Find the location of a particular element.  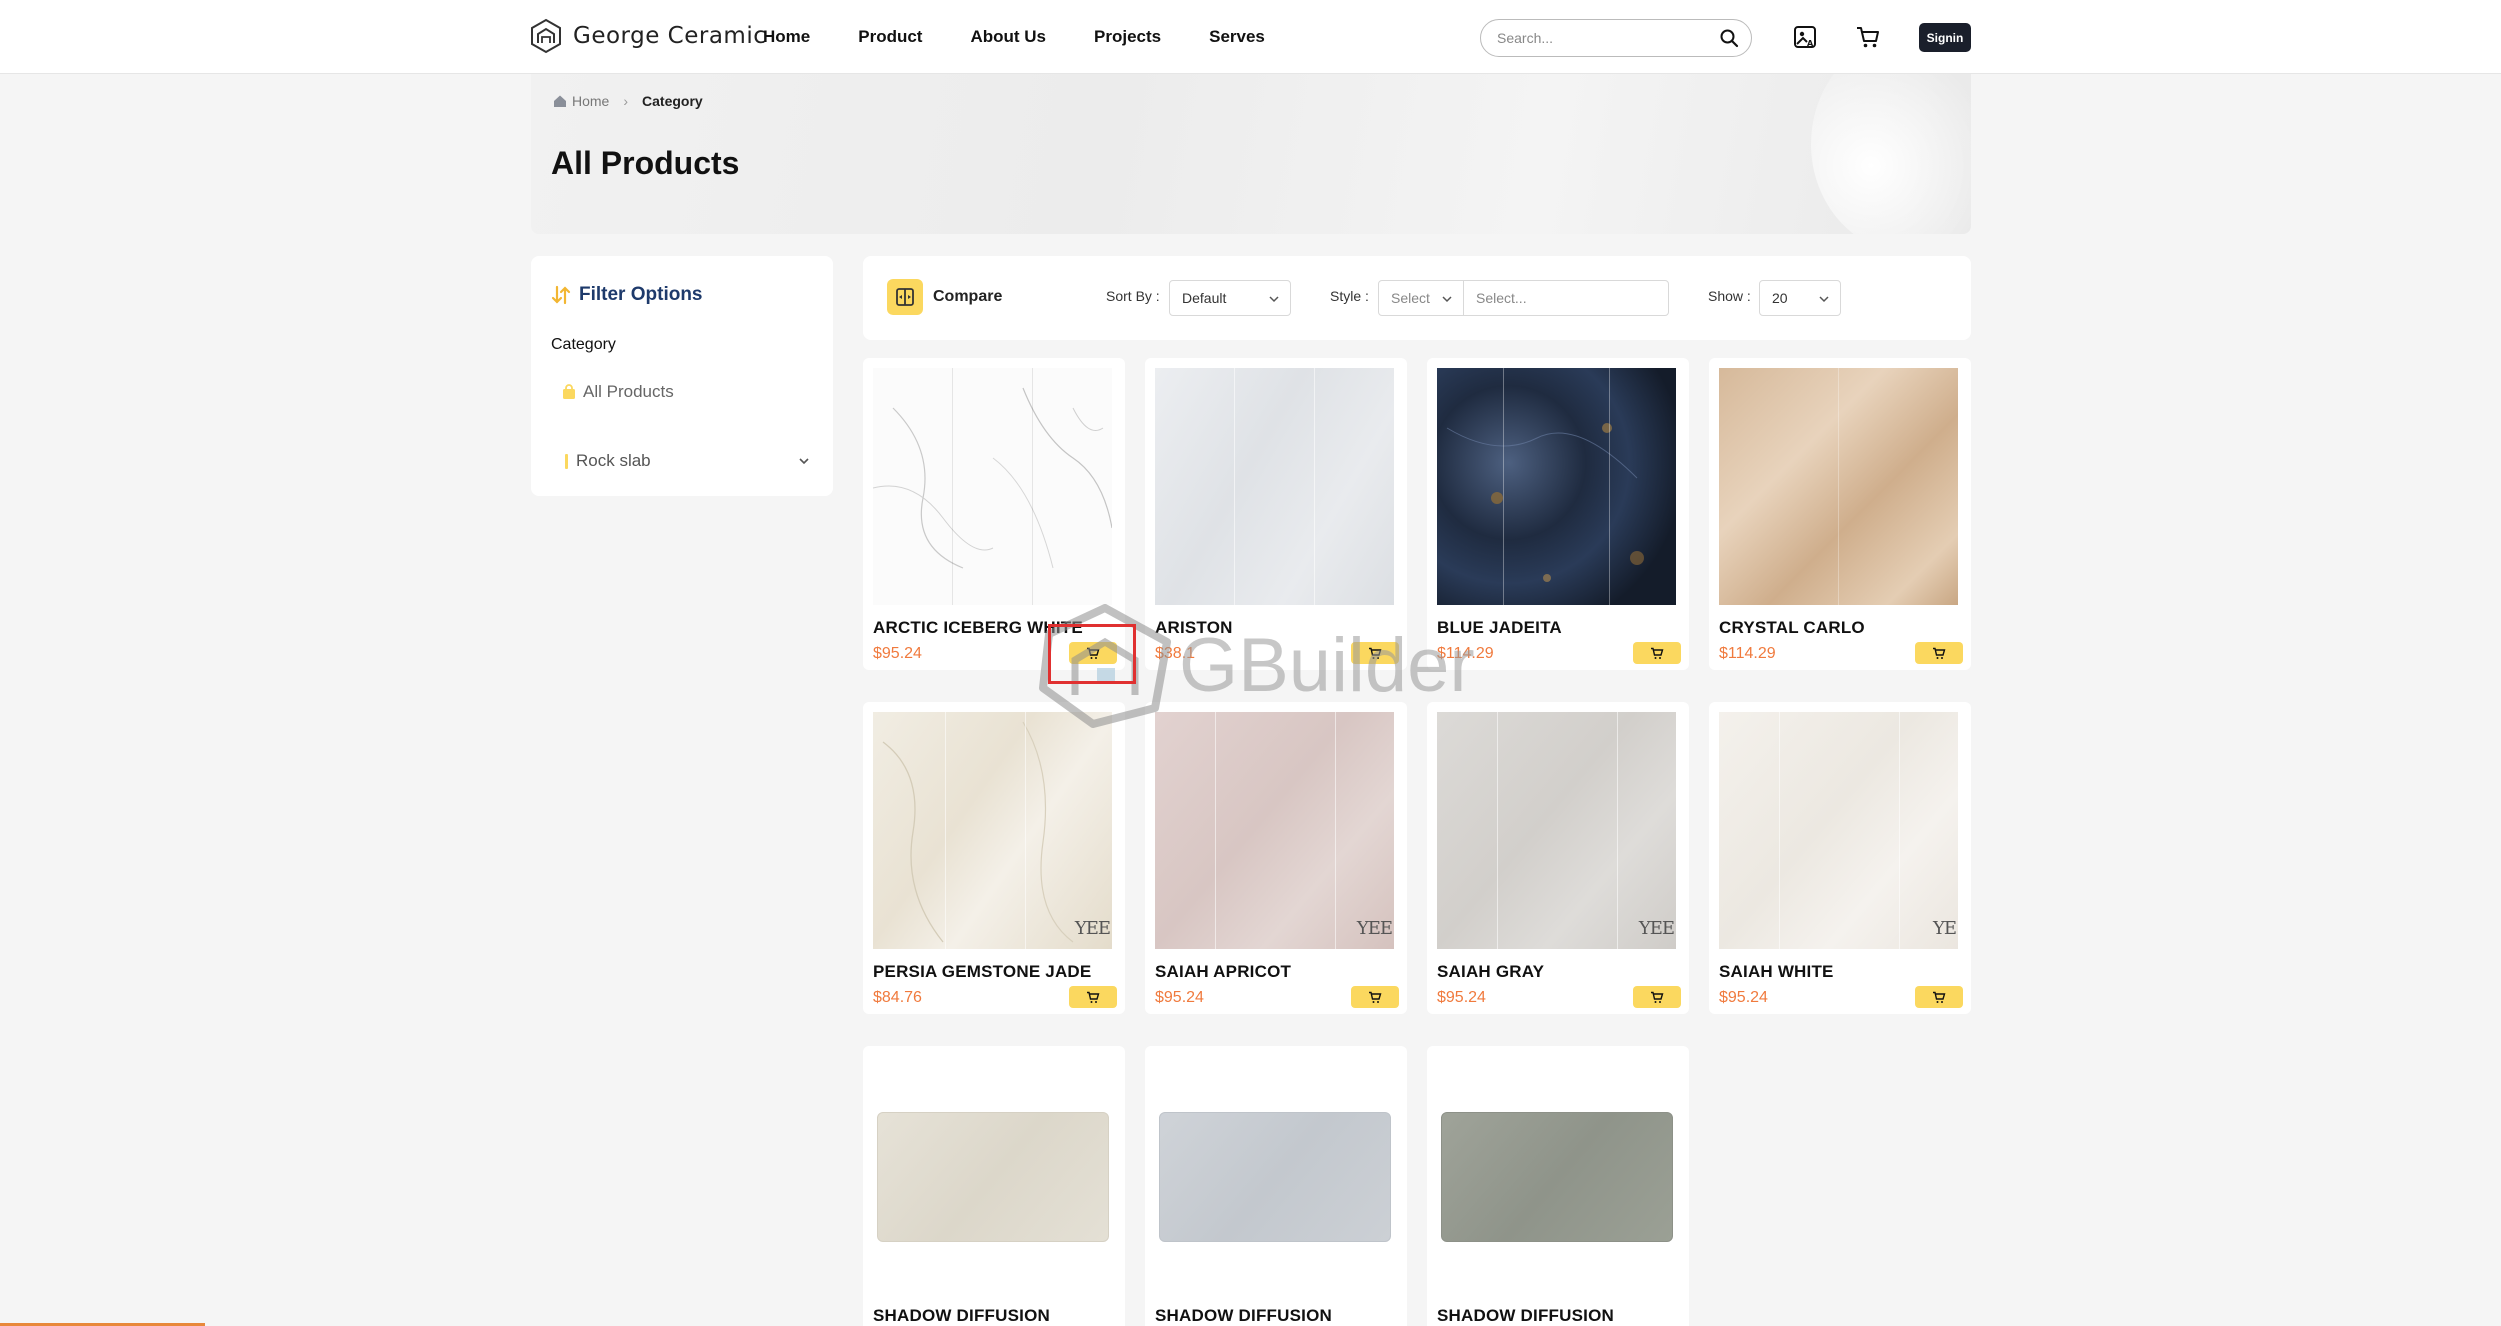

nav-product: Product is located at coordinates (890, 37).